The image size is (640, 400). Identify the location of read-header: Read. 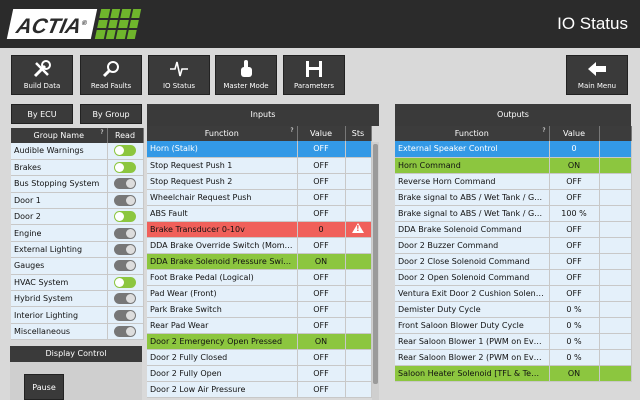
(125, 135).